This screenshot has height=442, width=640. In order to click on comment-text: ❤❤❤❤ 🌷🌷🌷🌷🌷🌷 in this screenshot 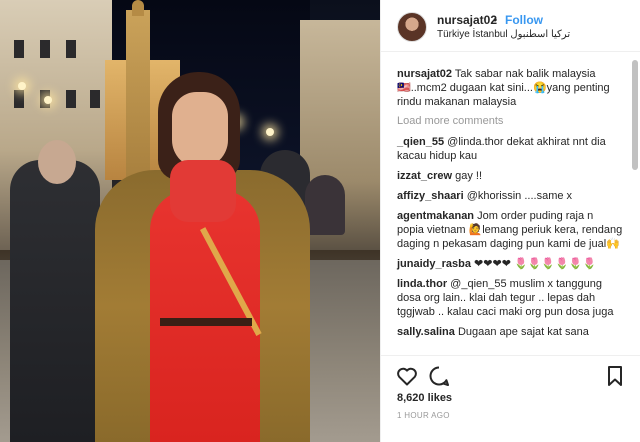, I will do `click(535, 264)`.